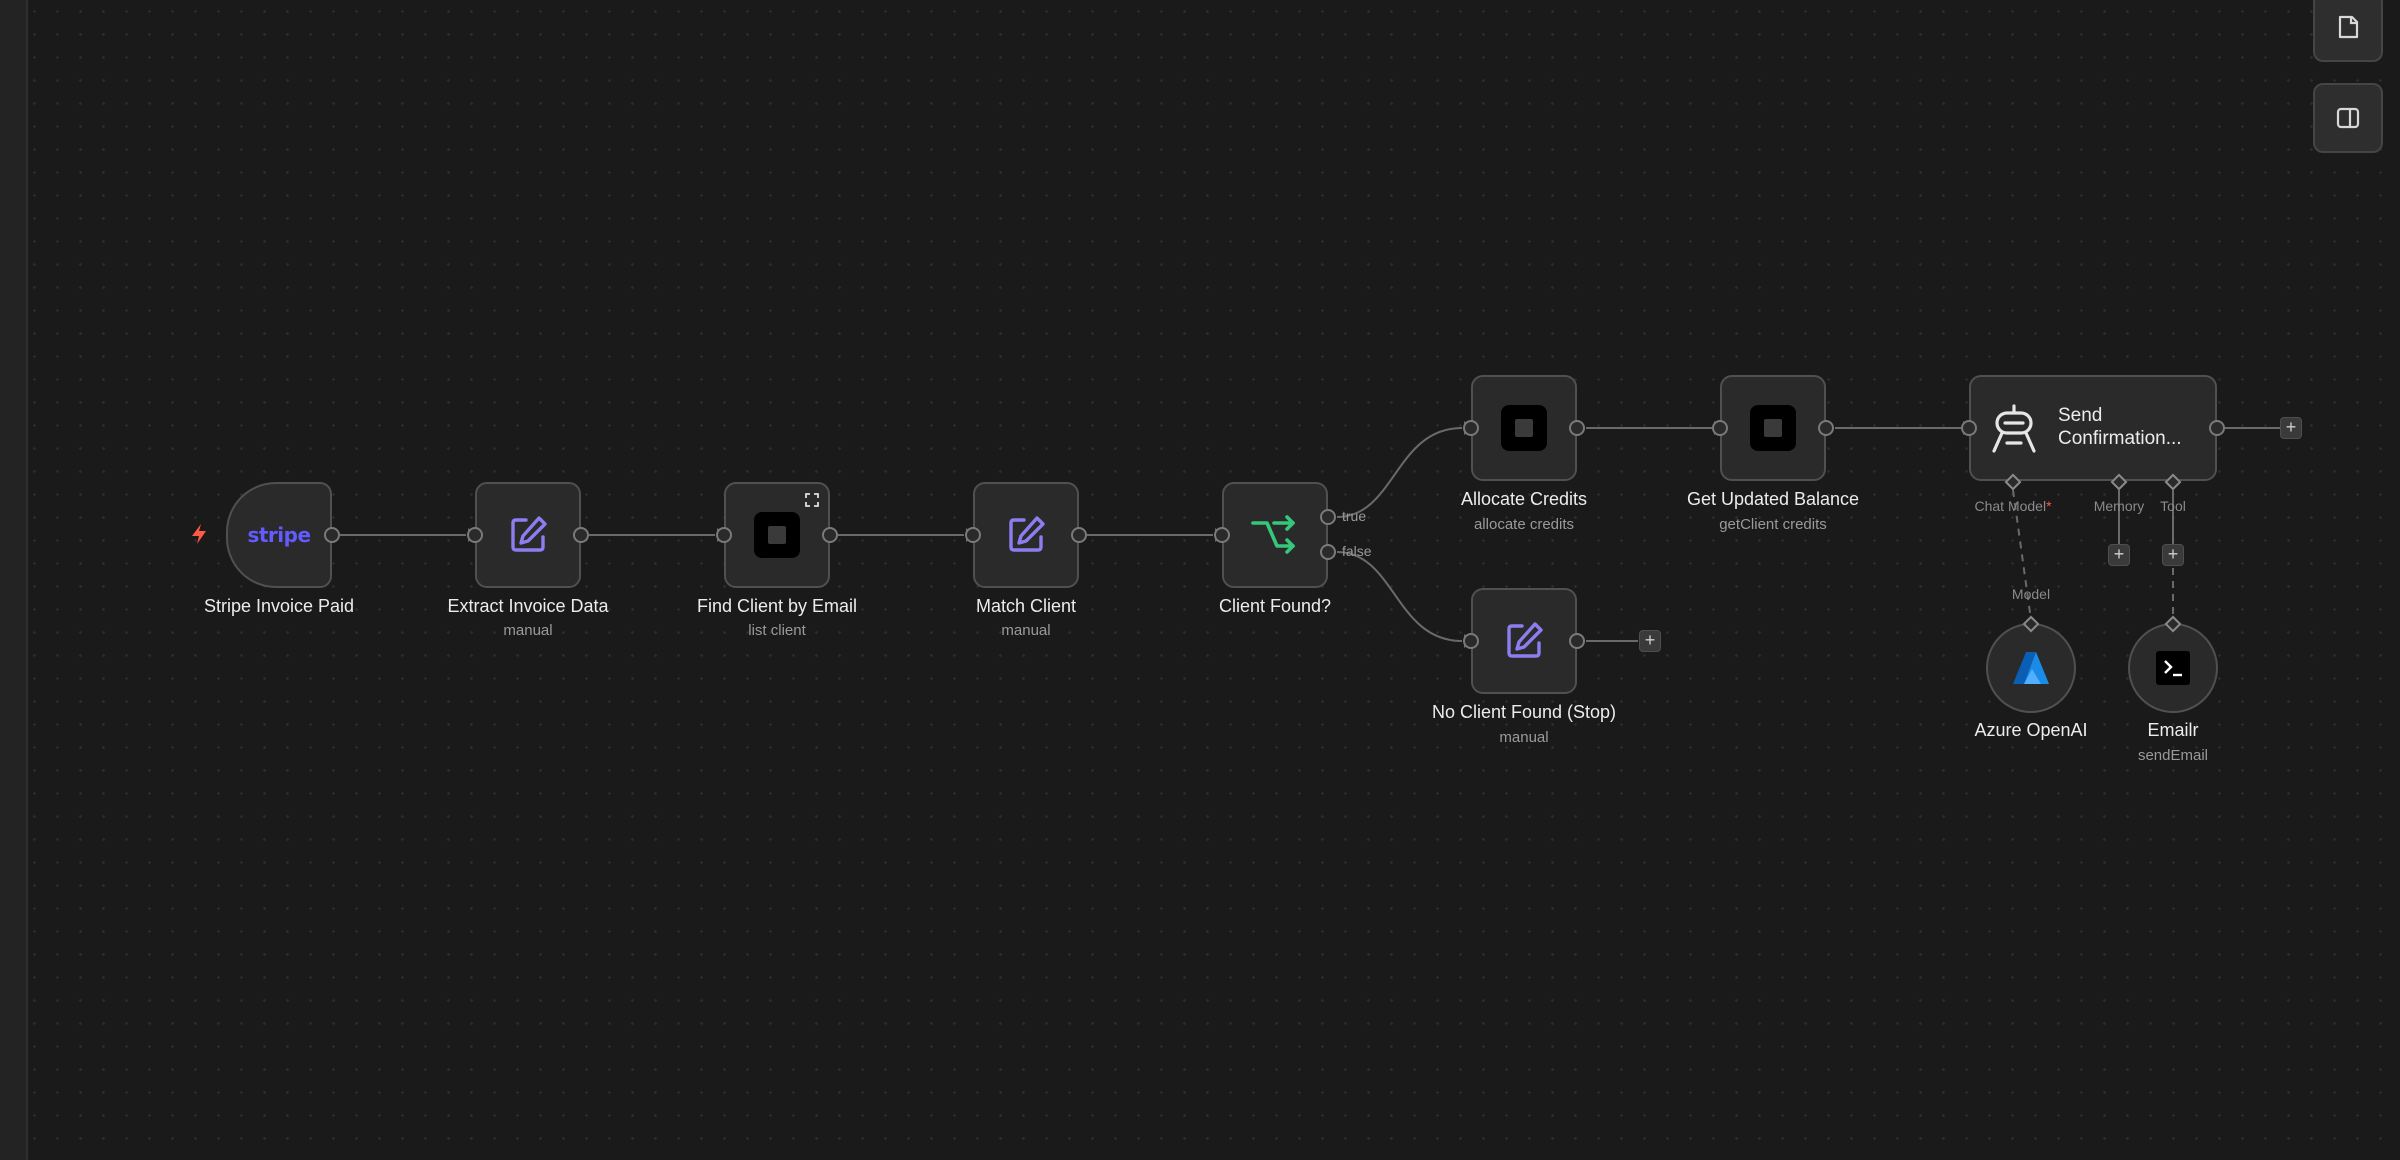 The height and width of the screenshot is (1160, 2400). I want to click on extract-input-port, so click(475, 535).